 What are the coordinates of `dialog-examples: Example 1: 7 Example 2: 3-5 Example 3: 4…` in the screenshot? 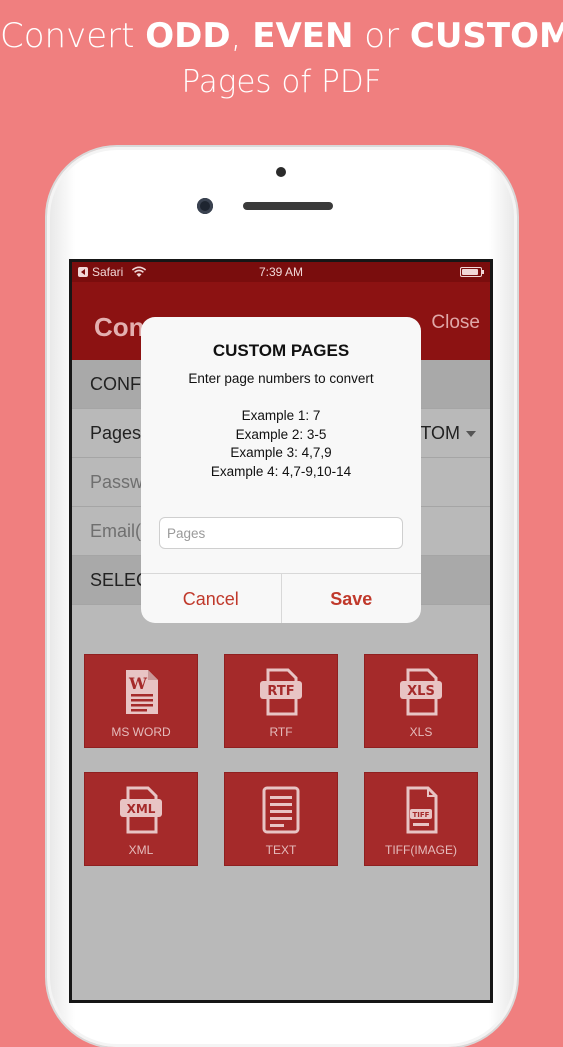 It's located at (281, 444).